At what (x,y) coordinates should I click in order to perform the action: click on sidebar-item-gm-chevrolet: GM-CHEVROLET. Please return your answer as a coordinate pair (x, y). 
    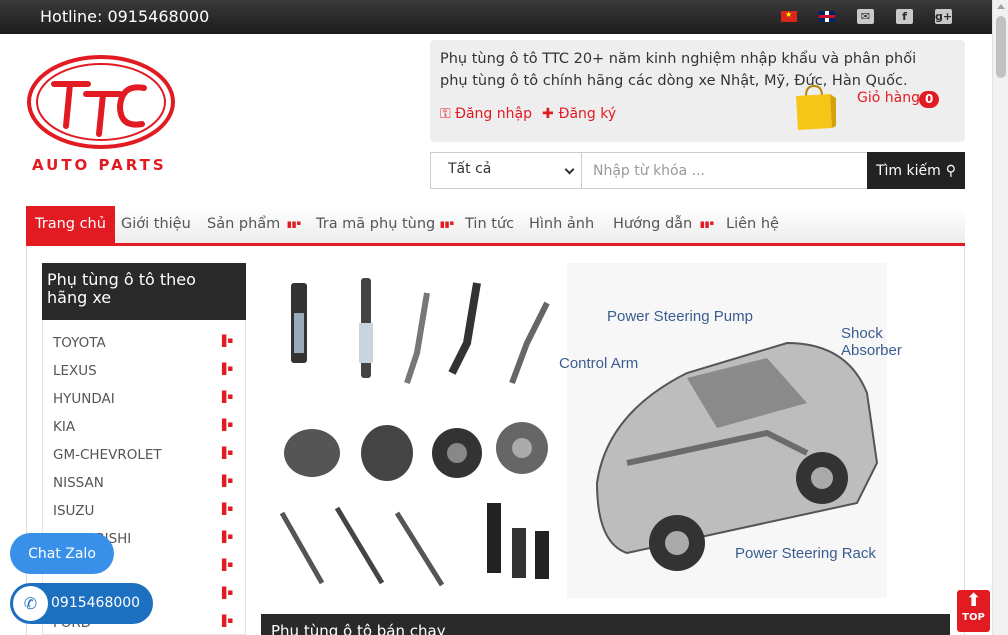
    Looking at the image, I should click on (107, 455).